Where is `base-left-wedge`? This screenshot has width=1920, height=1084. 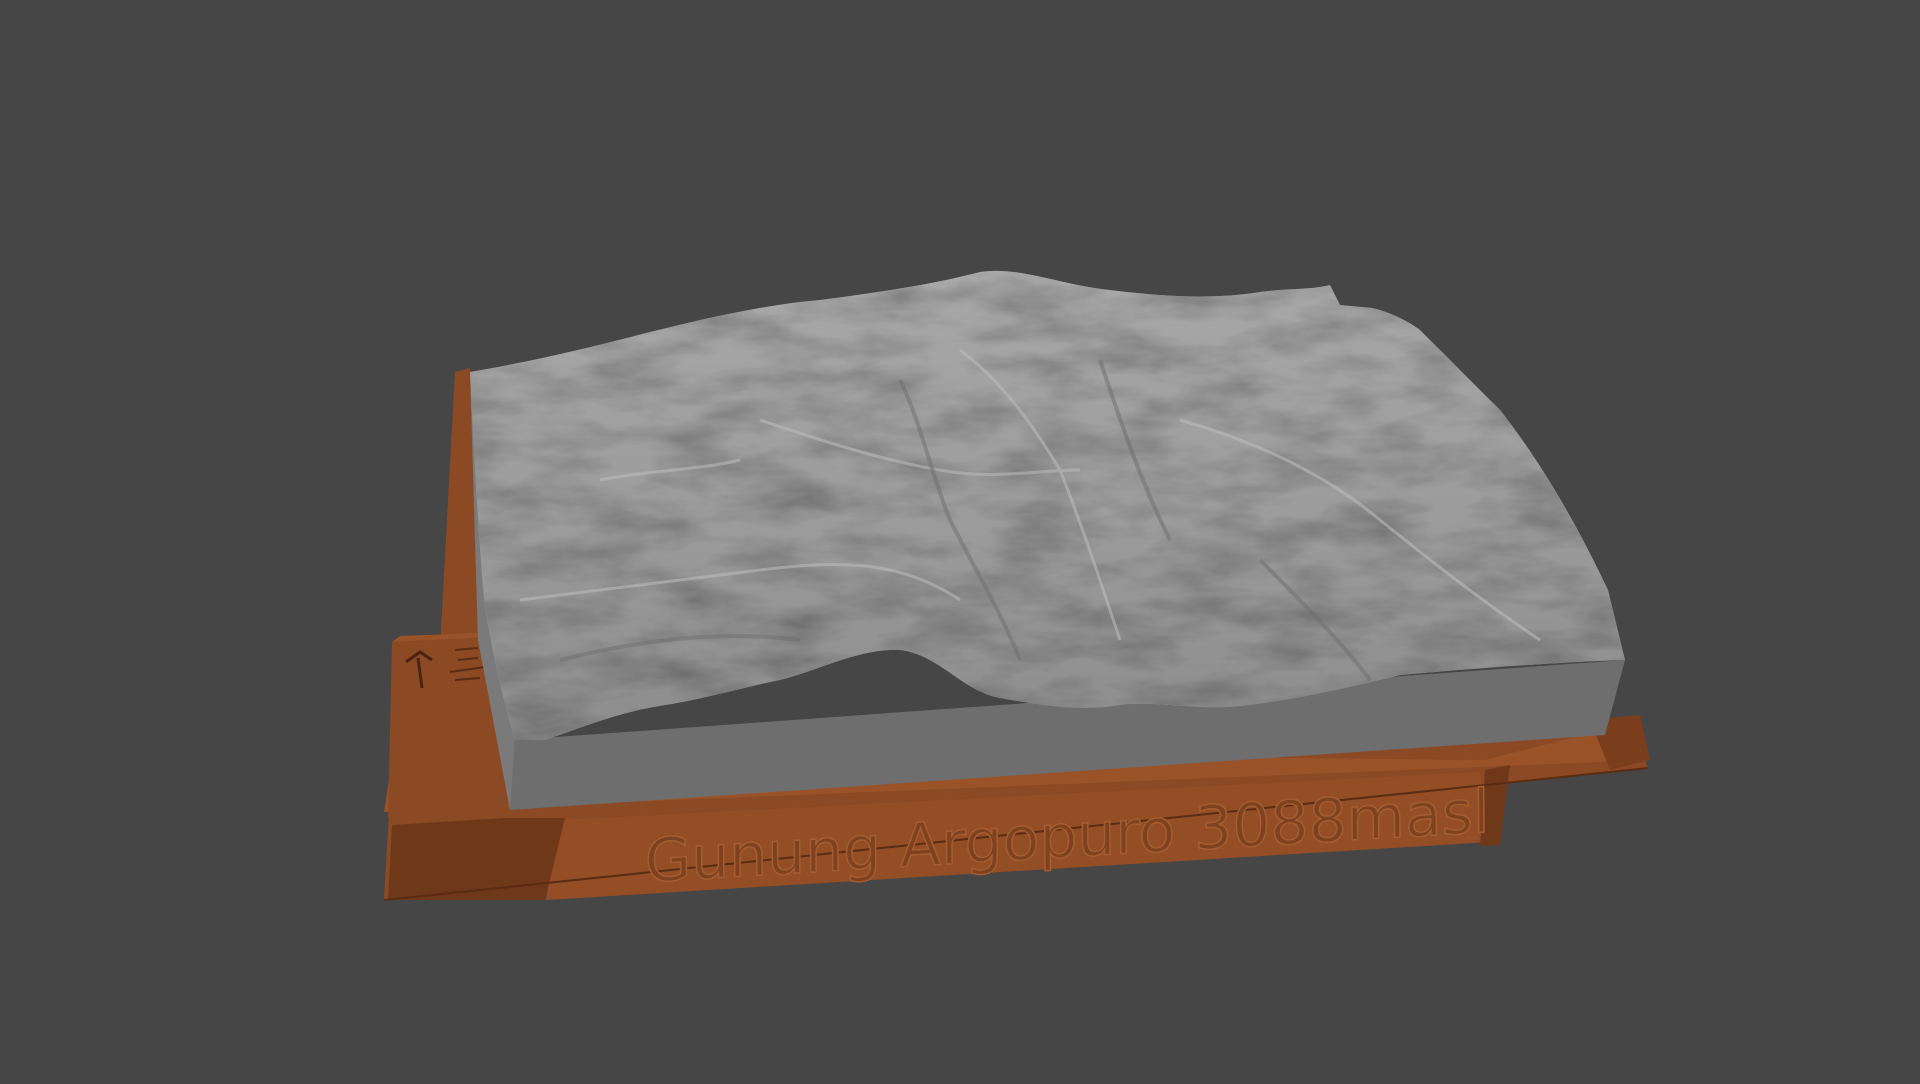
base-left-wedge is located at coordinates (476, 859).